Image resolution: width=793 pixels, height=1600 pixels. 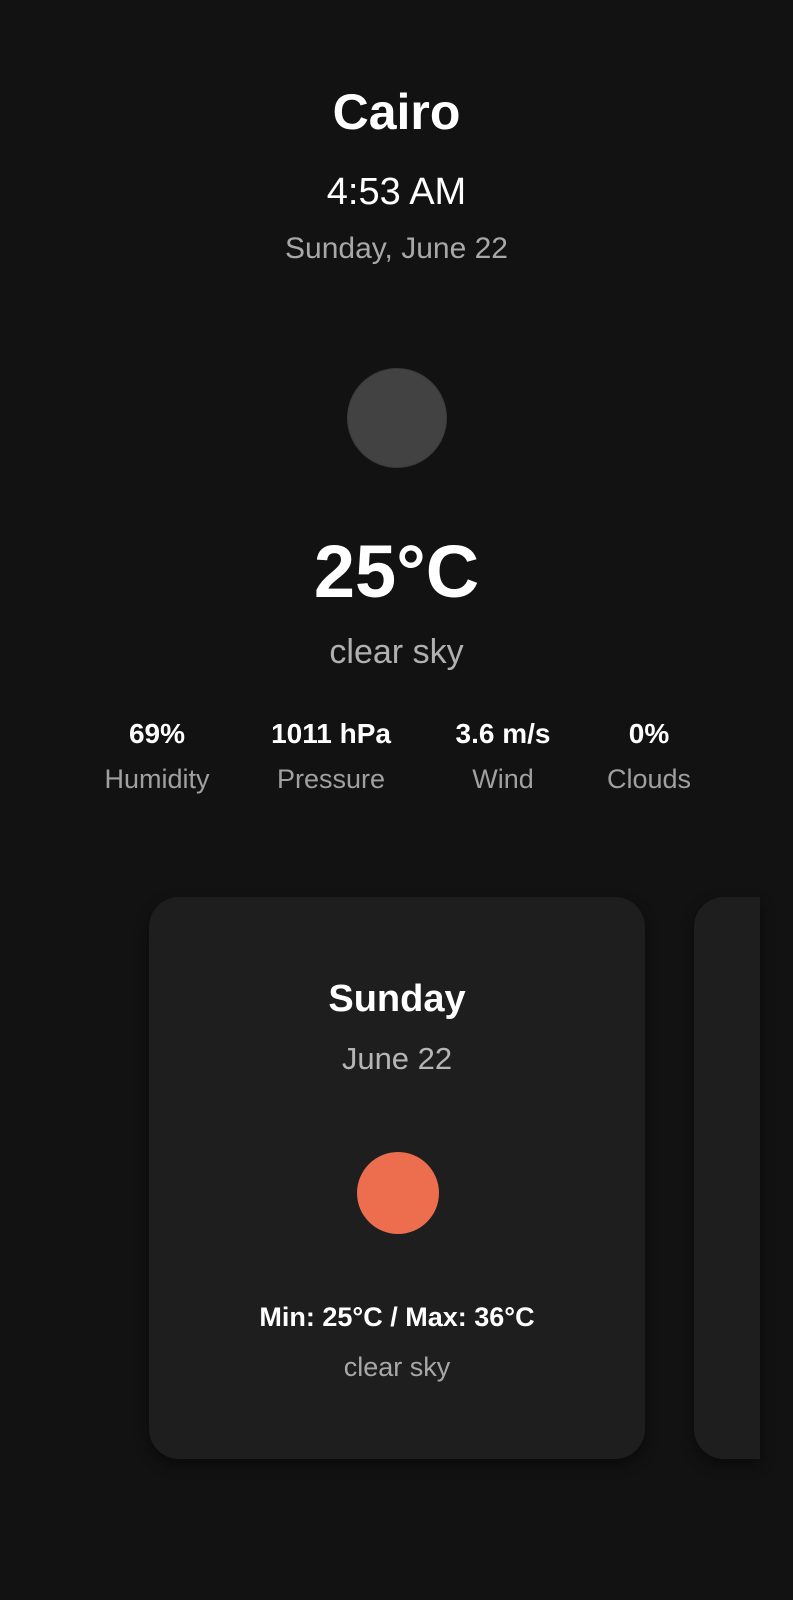 I want to click on forecast-card-next, so click(x=727, y=1178).